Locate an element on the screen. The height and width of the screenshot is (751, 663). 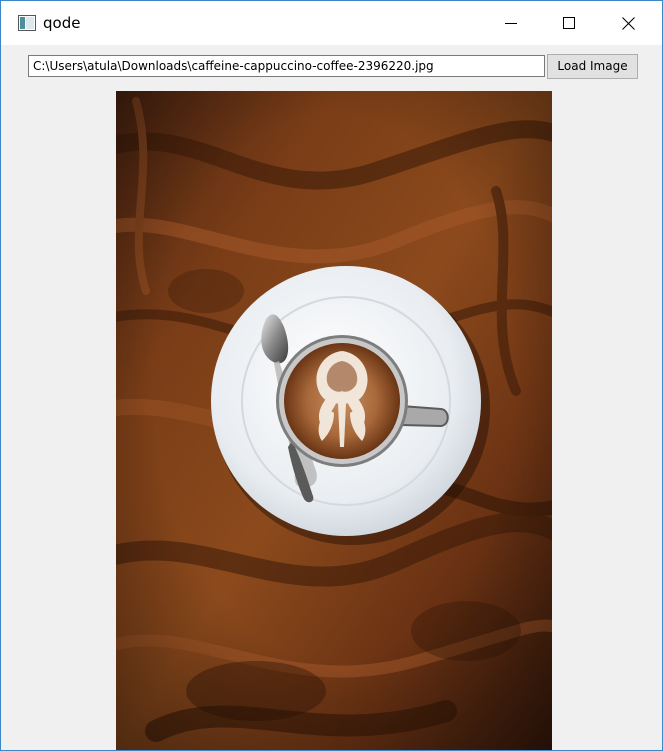
maximize-icon is located at coordinates (569, 23).